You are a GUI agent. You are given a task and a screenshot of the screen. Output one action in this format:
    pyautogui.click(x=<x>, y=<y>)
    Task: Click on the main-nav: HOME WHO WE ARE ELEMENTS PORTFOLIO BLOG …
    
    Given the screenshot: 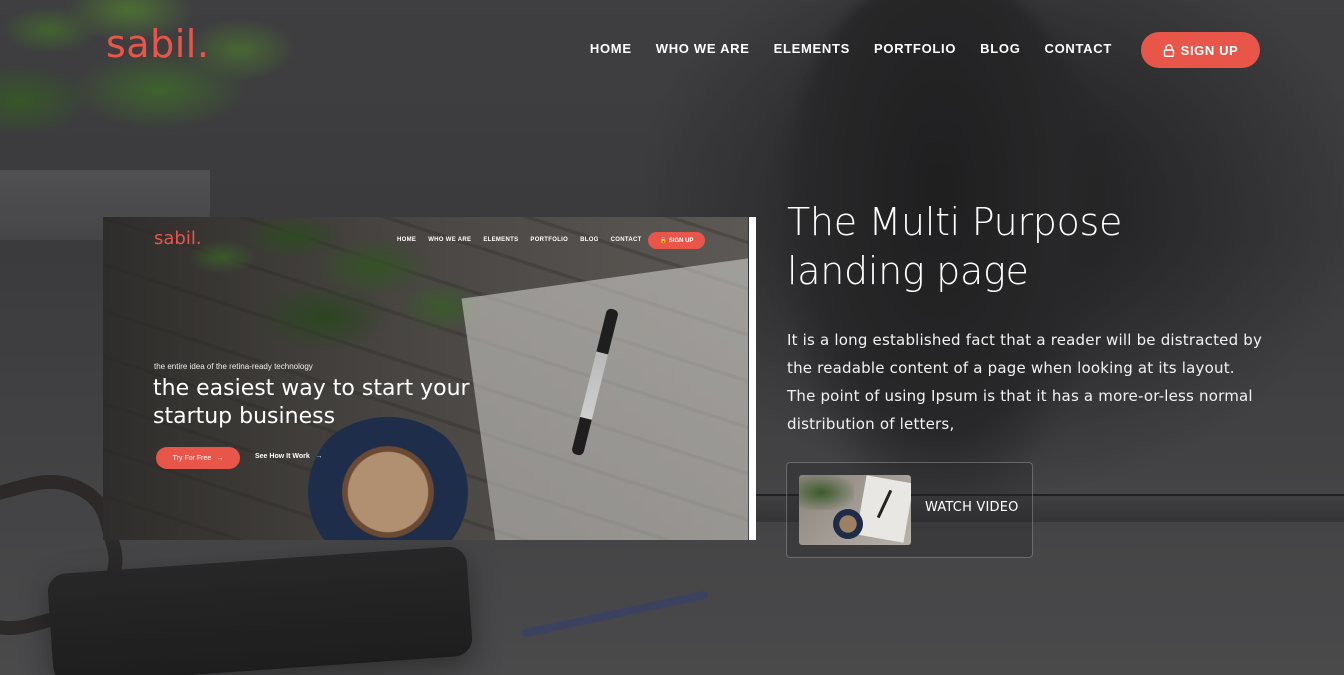 What is the action you would take?
    pyautogui.click(x=839, y=48)
    